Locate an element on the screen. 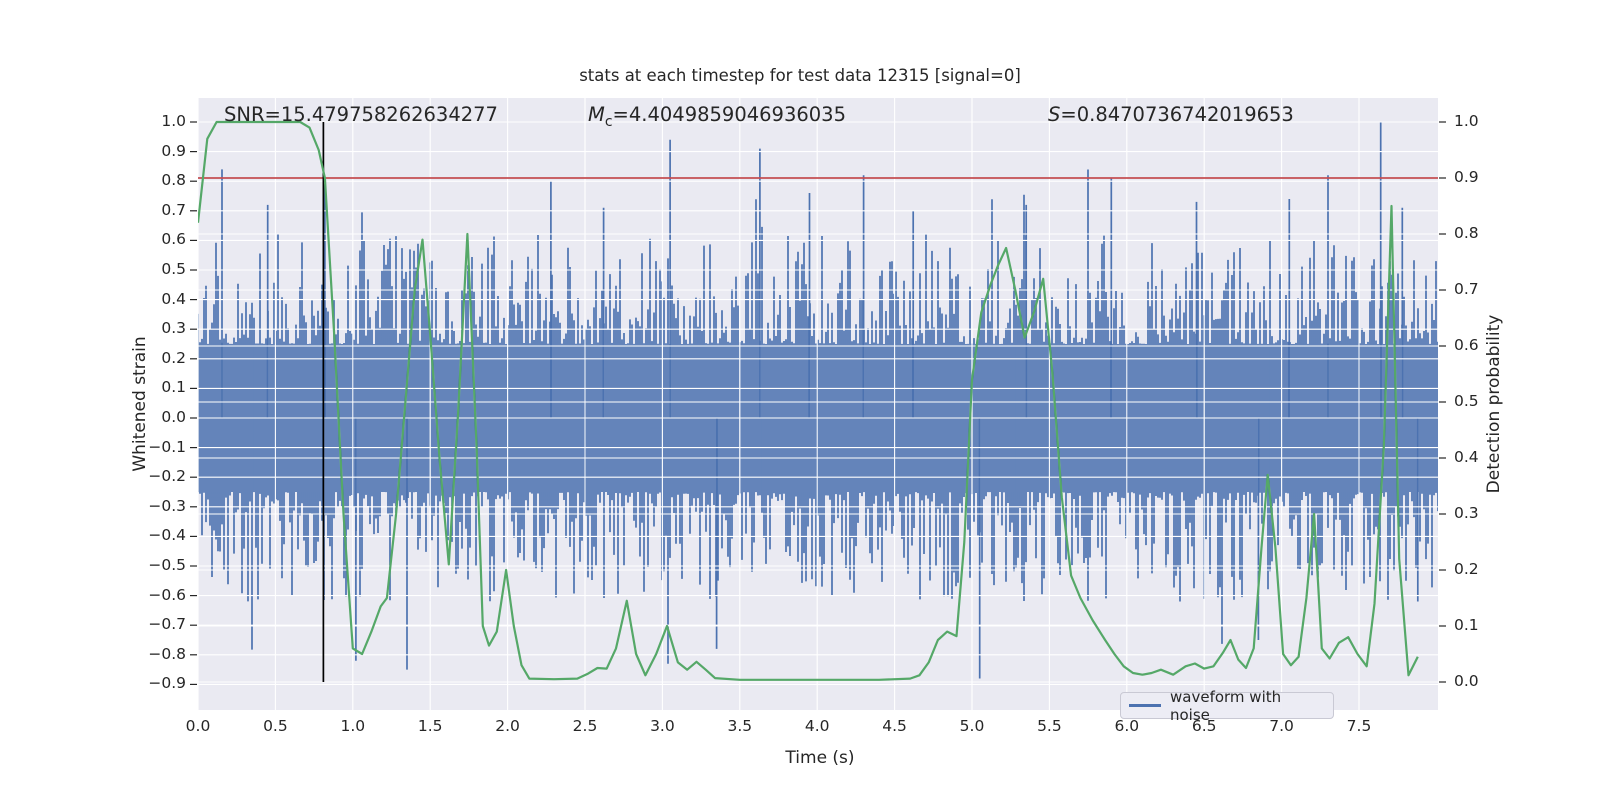 The height and width of the screenshot is (800, 1600). chirp-mass-symbol: M is located at coordinates (596, 114).